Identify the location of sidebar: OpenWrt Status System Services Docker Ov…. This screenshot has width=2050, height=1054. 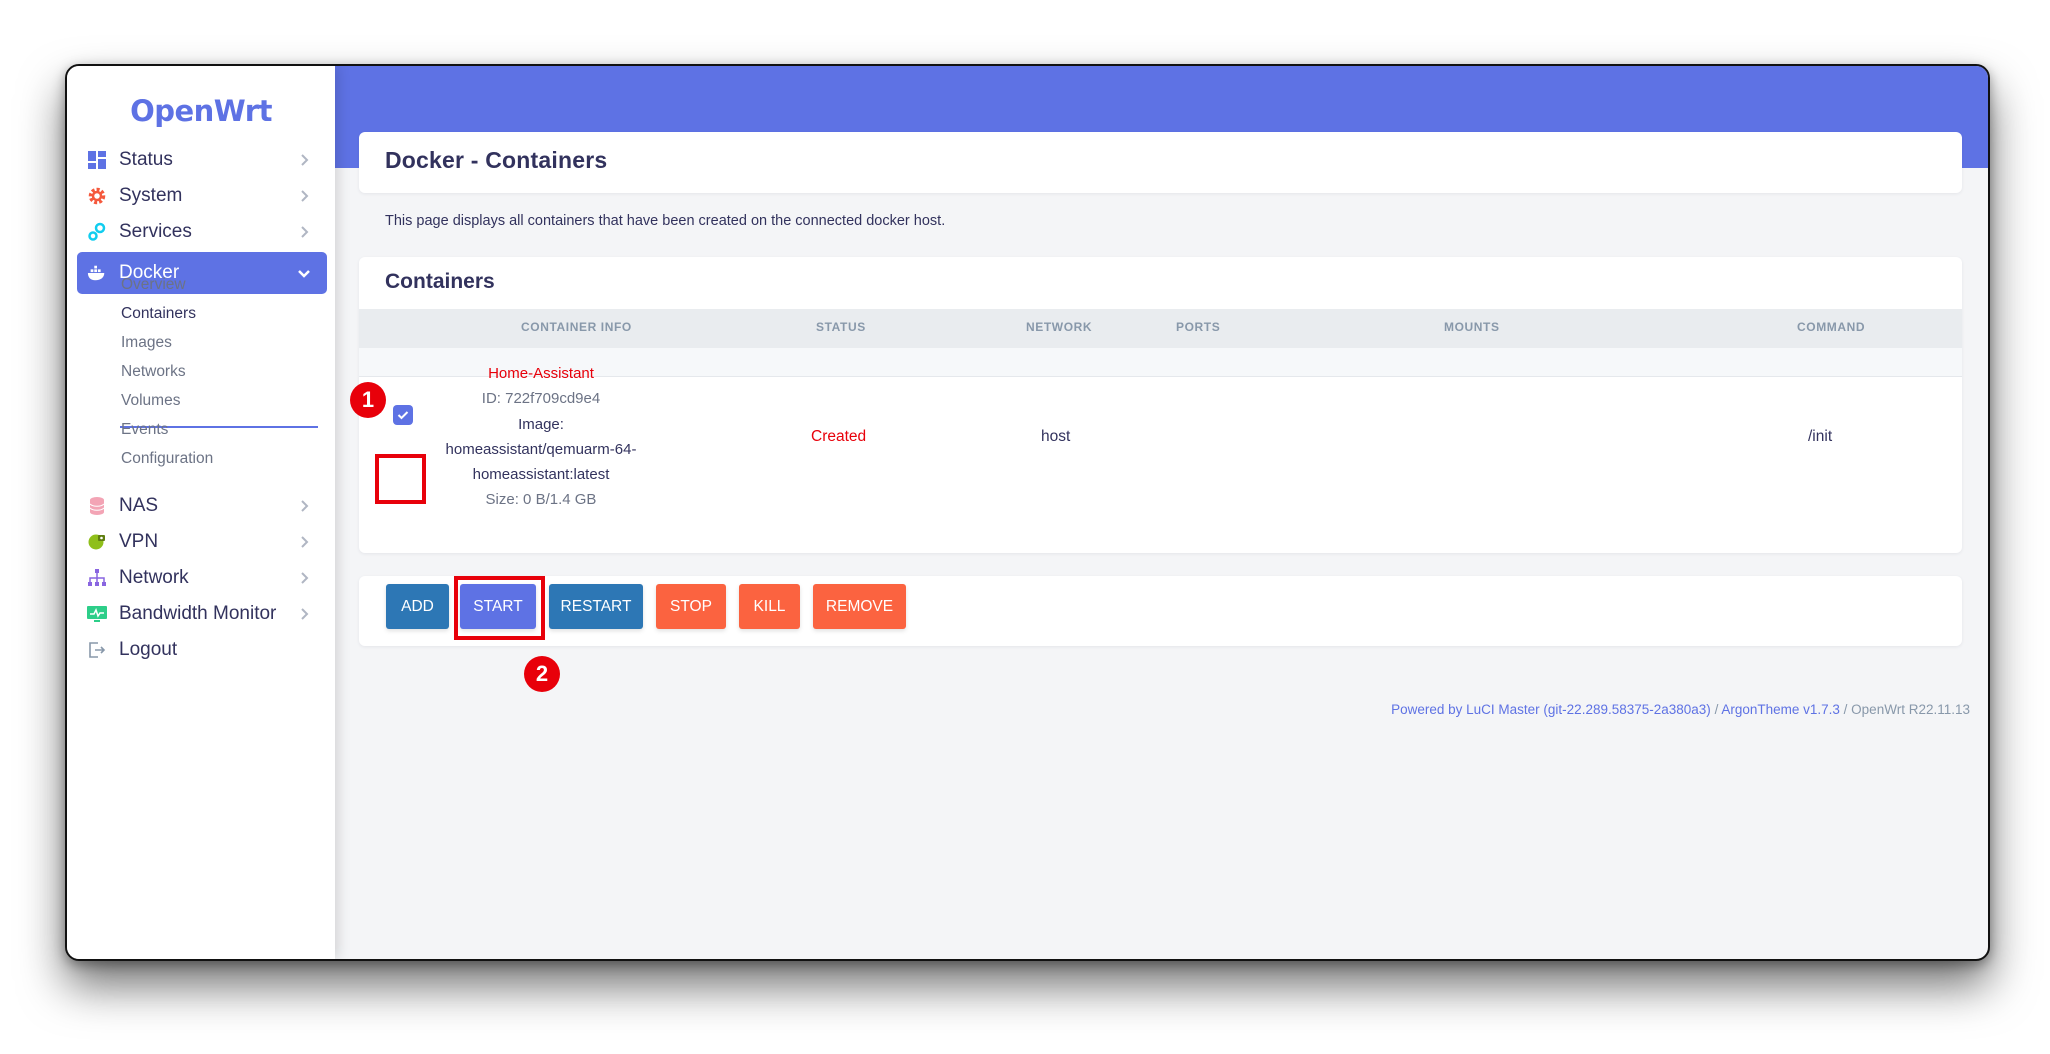
(201, 512).